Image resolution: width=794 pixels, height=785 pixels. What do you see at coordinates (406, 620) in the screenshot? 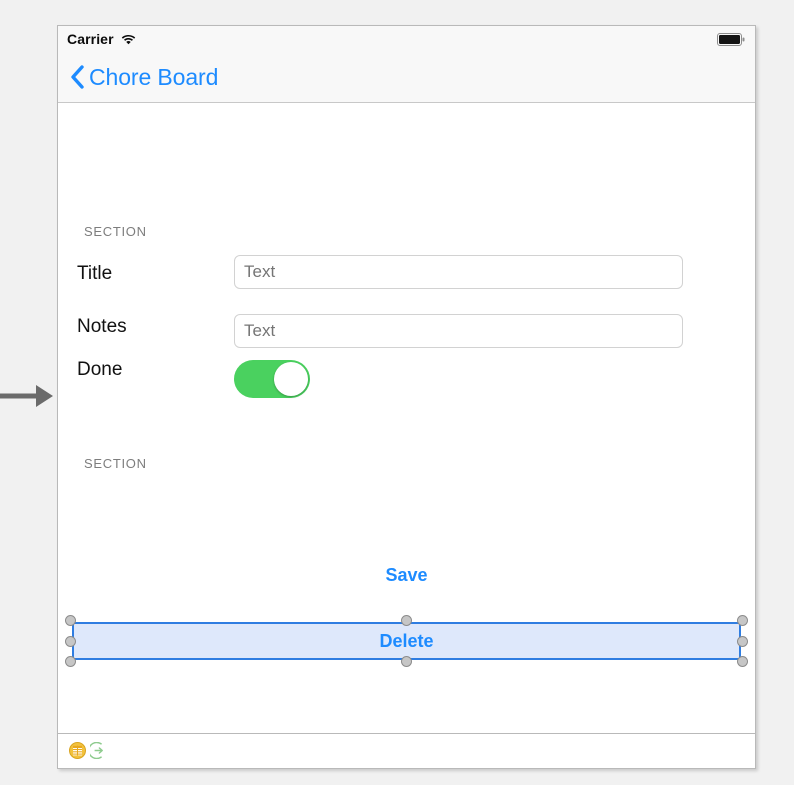
I see `resize-handle-top-center` at bounding box center [406, 620].